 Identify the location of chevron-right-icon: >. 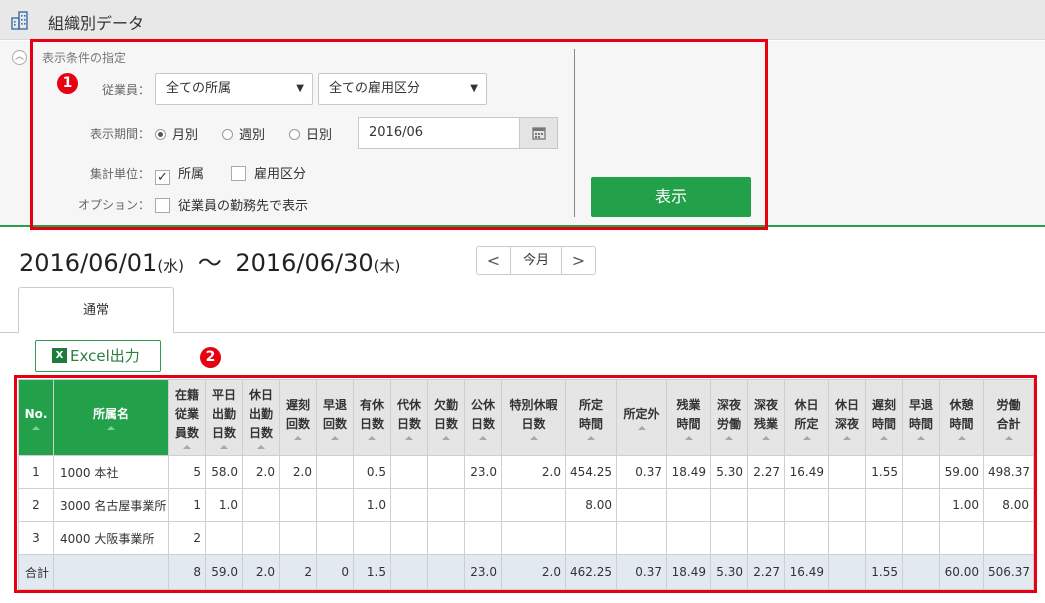
(578, 260).